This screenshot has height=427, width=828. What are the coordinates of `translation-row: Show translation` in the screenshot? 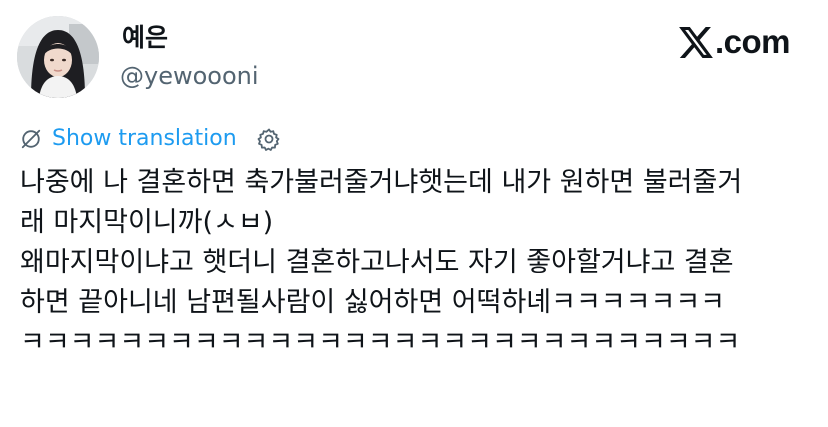 It's located at (150, 139).